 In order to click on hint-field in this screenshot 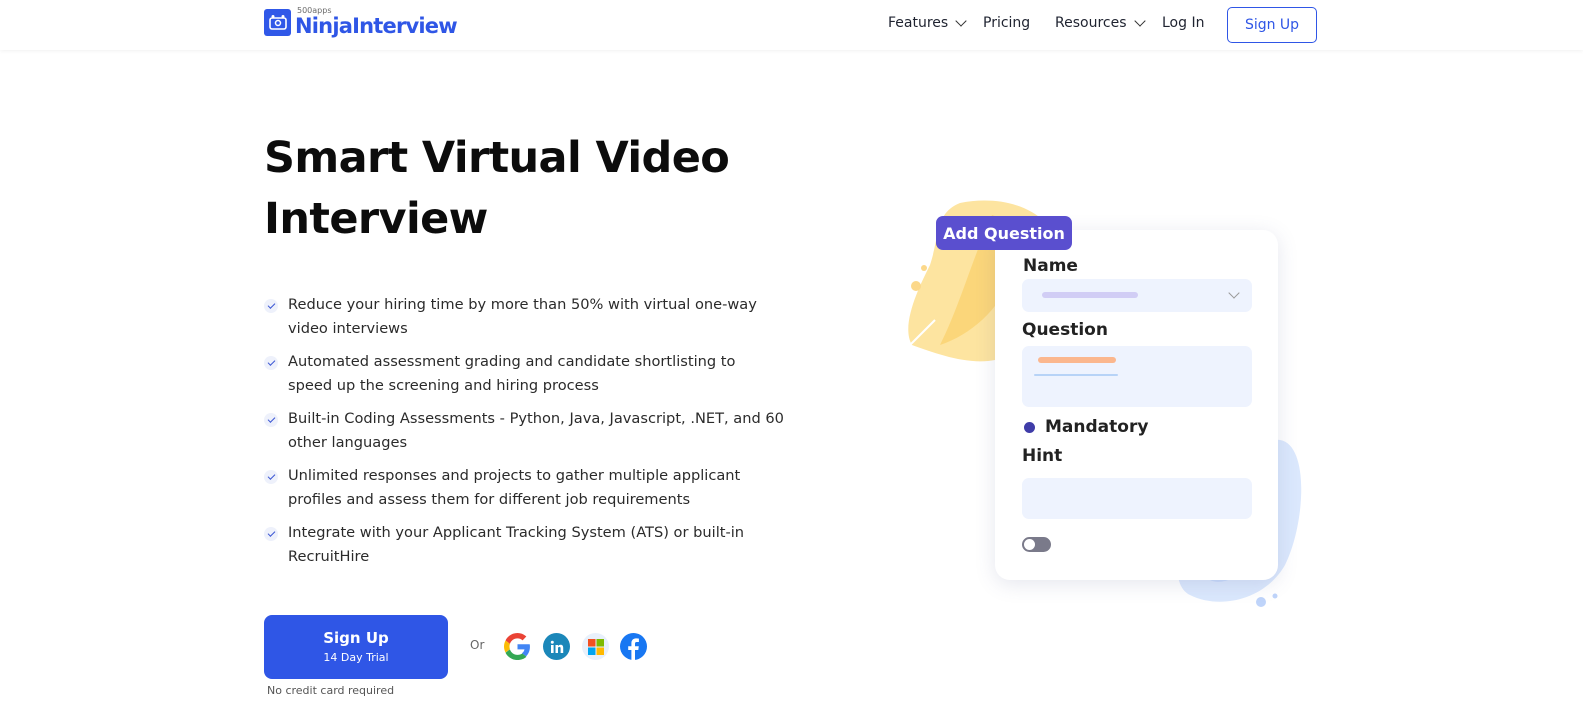, I will do `click(1137, 498)`.